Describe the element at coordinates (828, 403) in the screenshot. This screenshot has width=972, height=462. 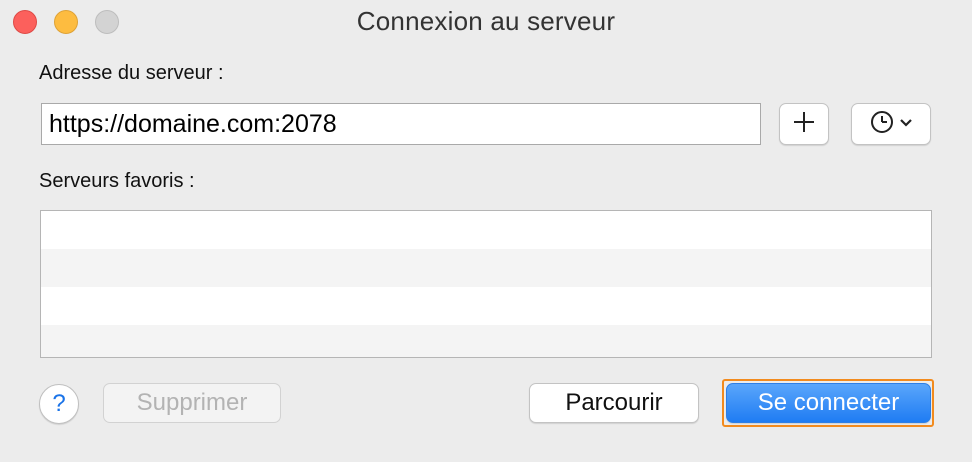
I see `connect-button: Se connecter` at that location.